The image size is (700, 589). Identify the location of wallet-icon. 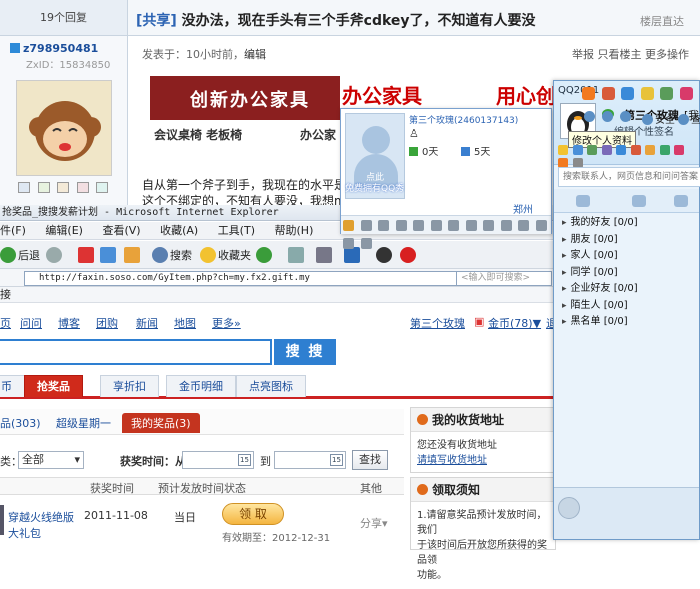
(621, 150).